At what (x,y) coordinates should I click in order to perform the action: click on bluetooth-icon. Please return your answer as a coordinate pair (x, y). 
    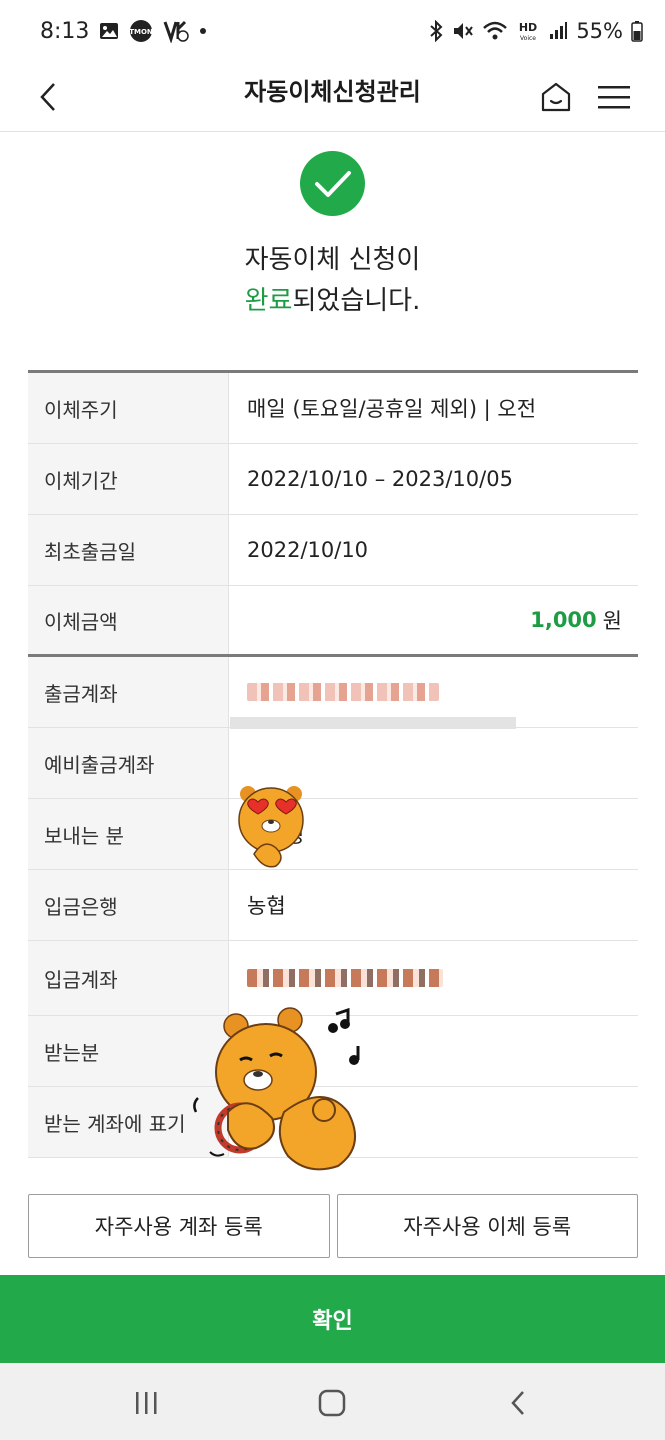
    Looking at the image, I should click on (436, 31).